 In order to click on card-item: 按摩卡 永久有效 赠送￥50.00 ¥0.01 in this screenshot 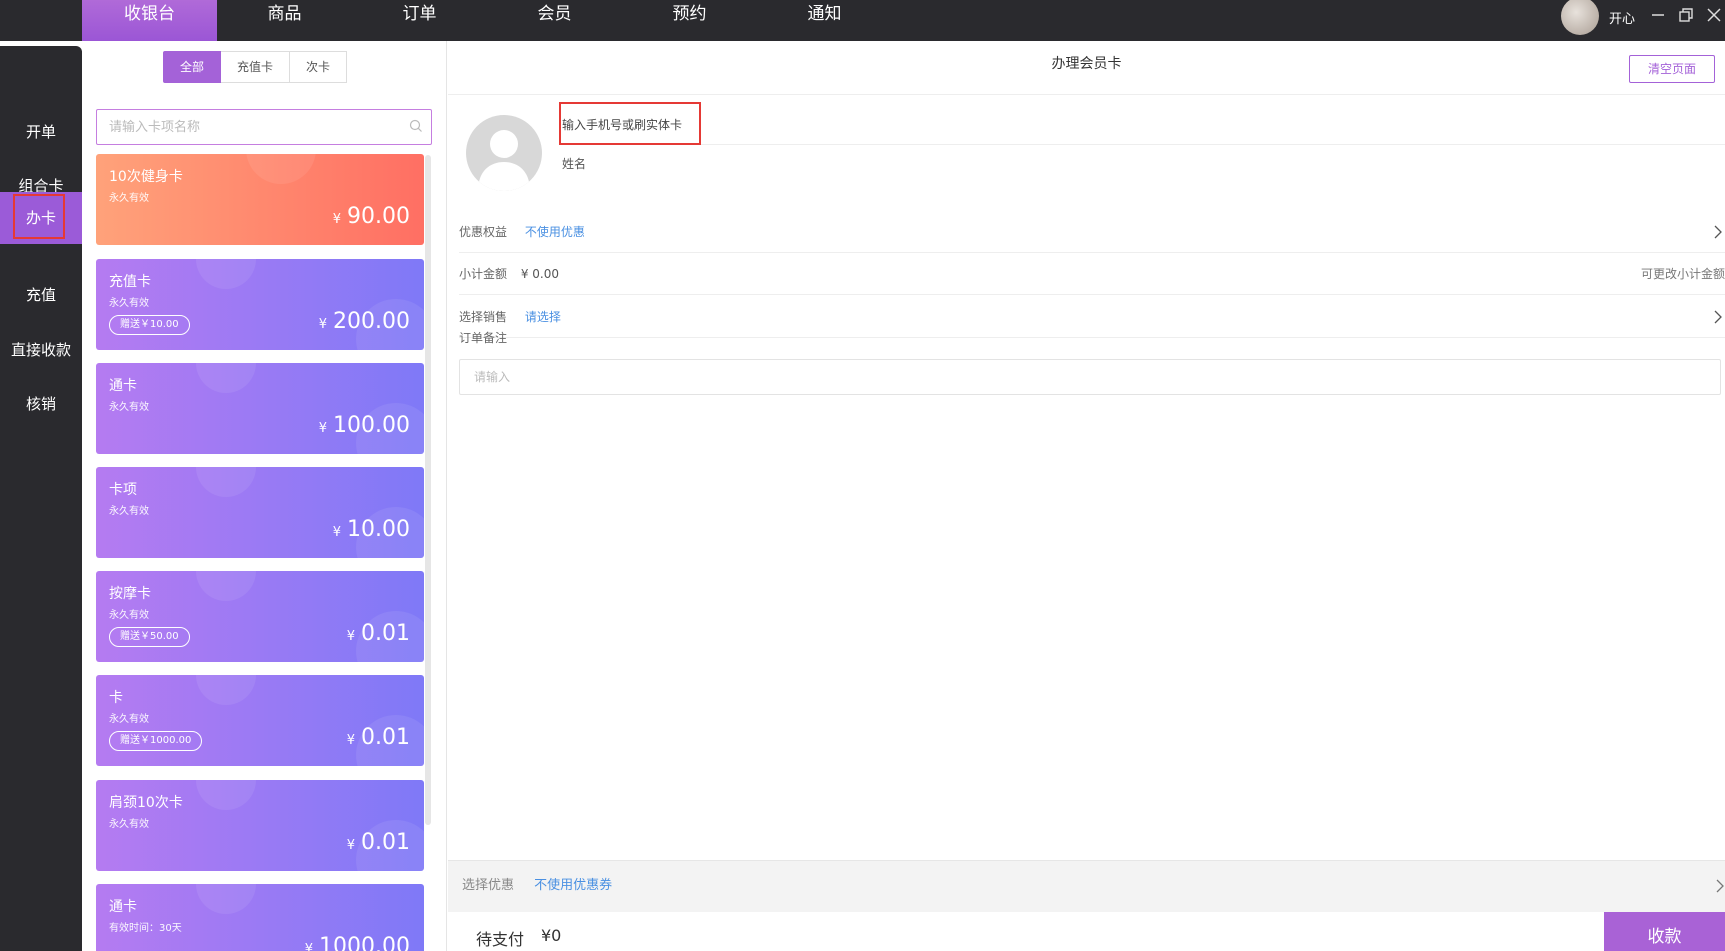, I will do `click(260, 616)`.